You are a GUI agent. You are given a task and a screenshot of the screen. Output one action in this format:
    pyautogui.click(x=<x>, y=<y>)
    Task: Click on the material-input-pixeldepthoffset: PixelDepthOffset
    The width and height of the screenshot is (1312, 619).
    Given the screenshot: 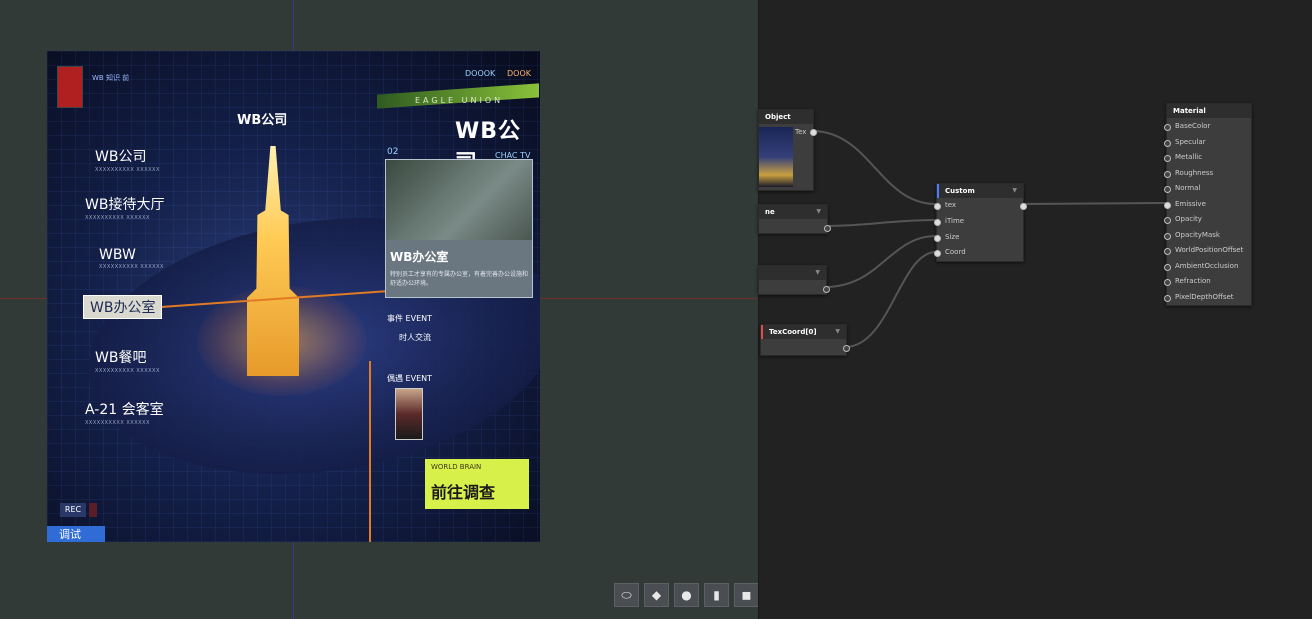 What is the action you would take?
    pyautogui.click(x=1204, y=297)
    